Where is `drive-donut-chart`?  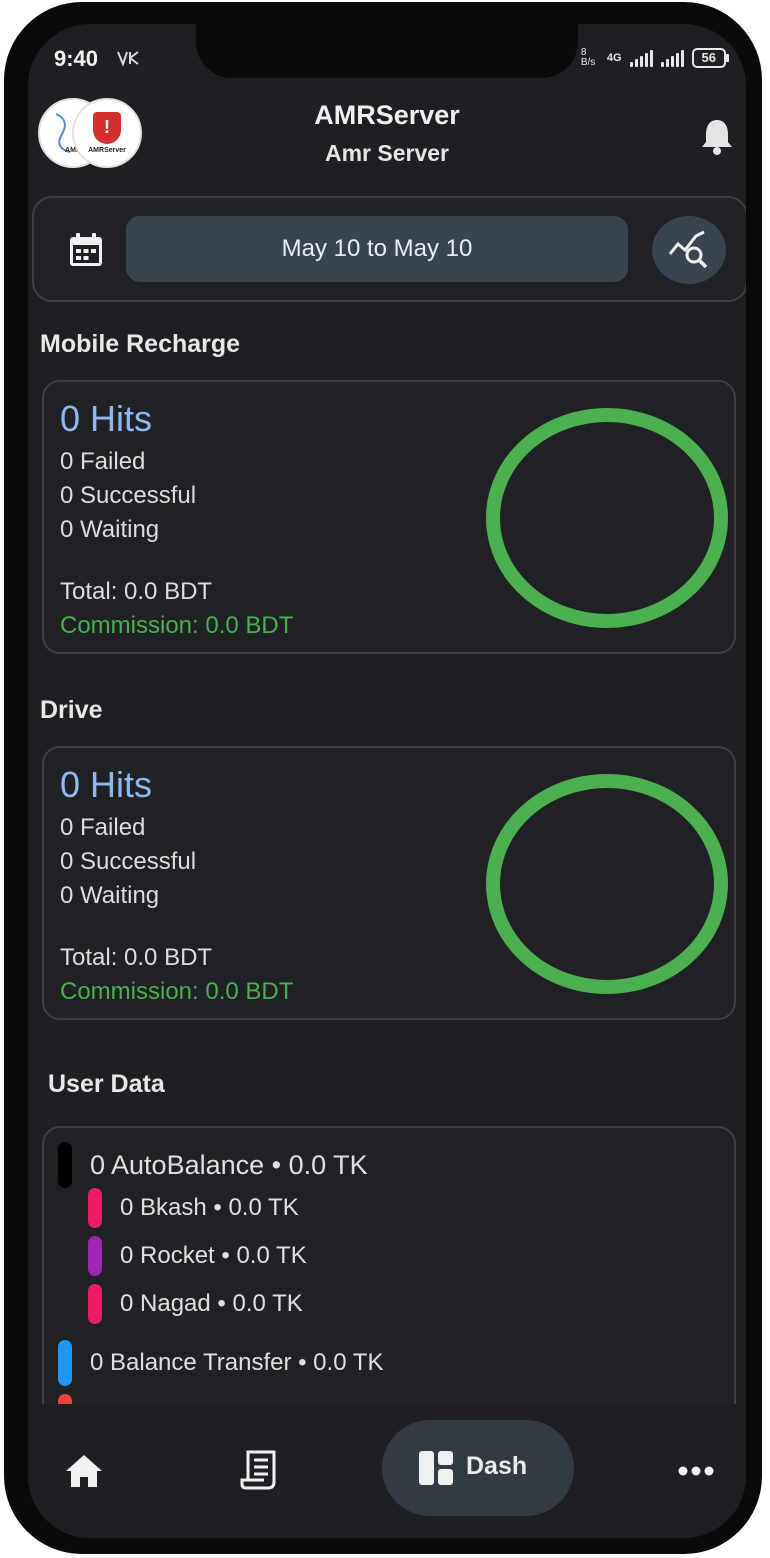
drive-donut-chart is located at coordinates (607, 884).